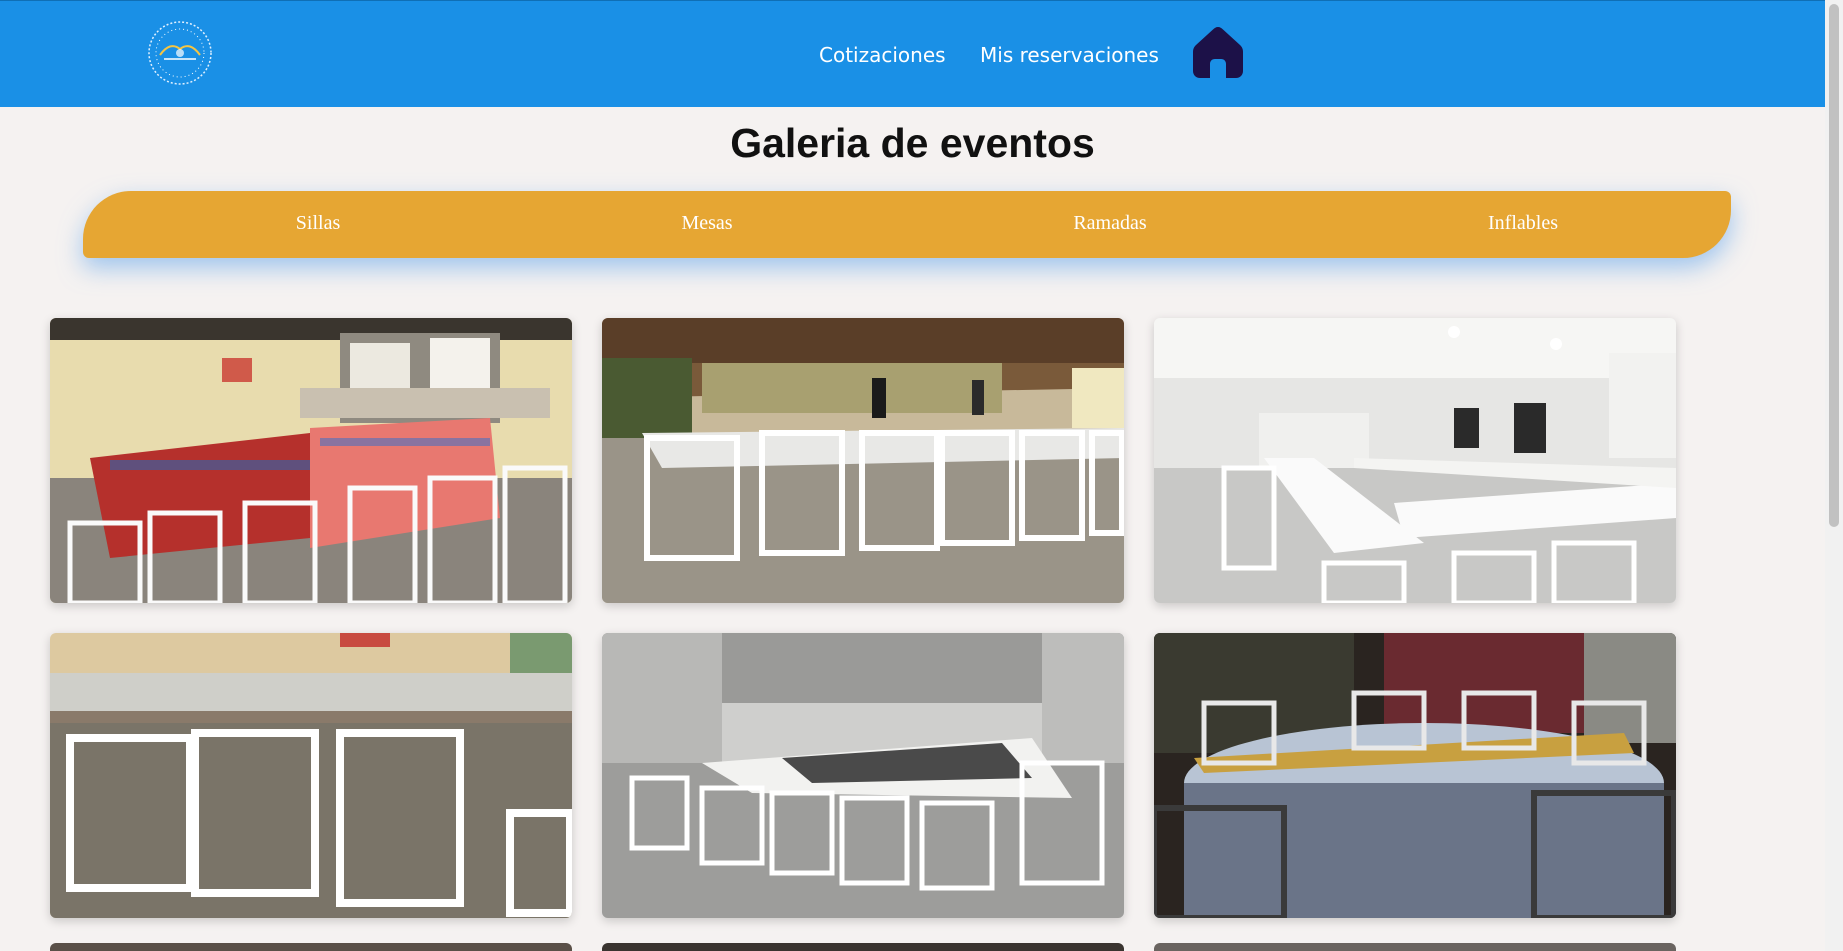  I want to click on scrollbar-thumb, so click(1834, 265).